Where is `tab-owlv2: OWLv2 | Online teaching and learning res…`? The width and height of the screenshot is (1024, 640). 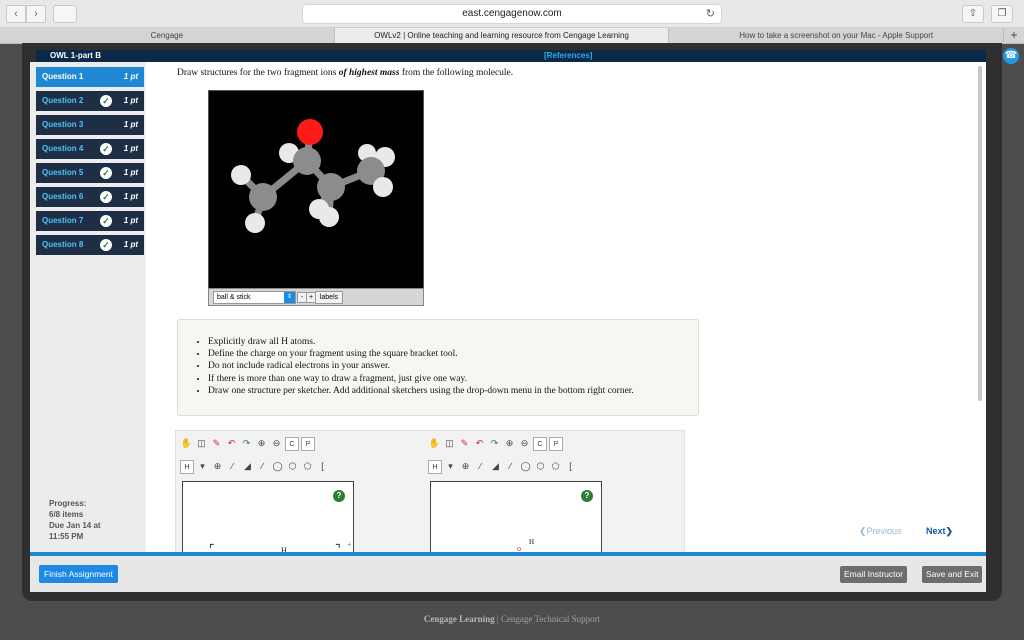
tab-owlv2: OWLv2 | Online teaching and learning res… is located at coordinates (502, 35).